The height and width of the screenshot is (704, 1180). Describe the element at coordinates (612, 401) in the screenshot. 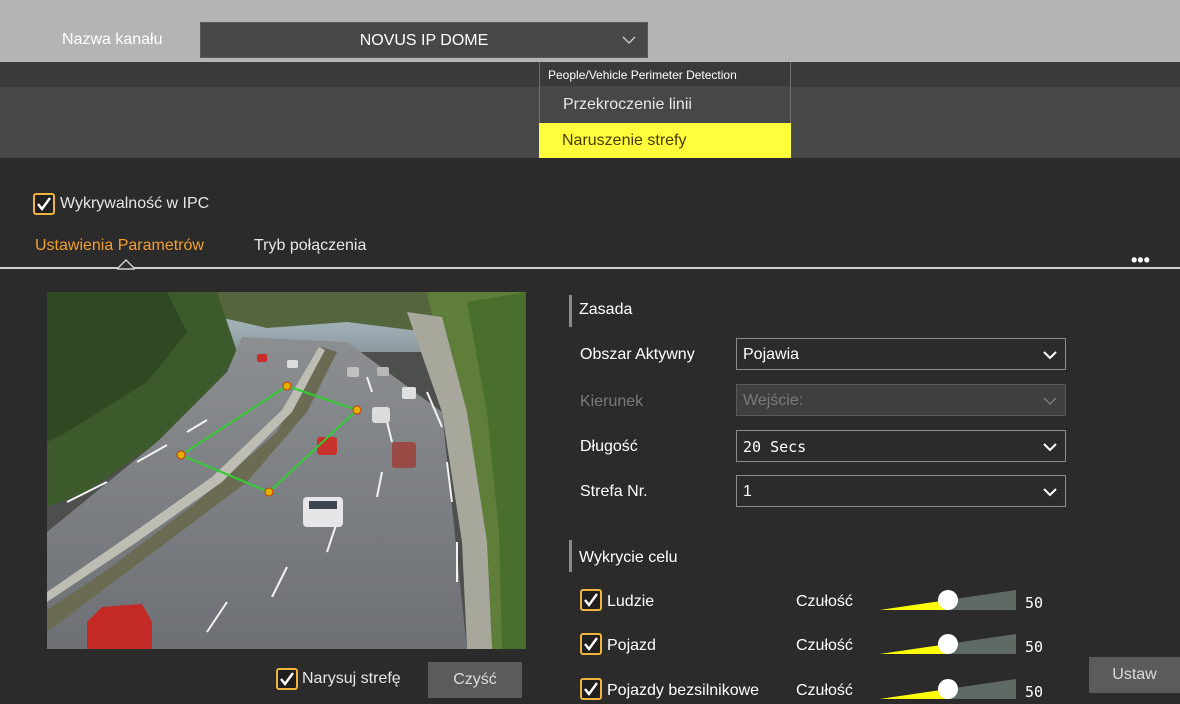

I see `direction-label: Kierunek` at that location.